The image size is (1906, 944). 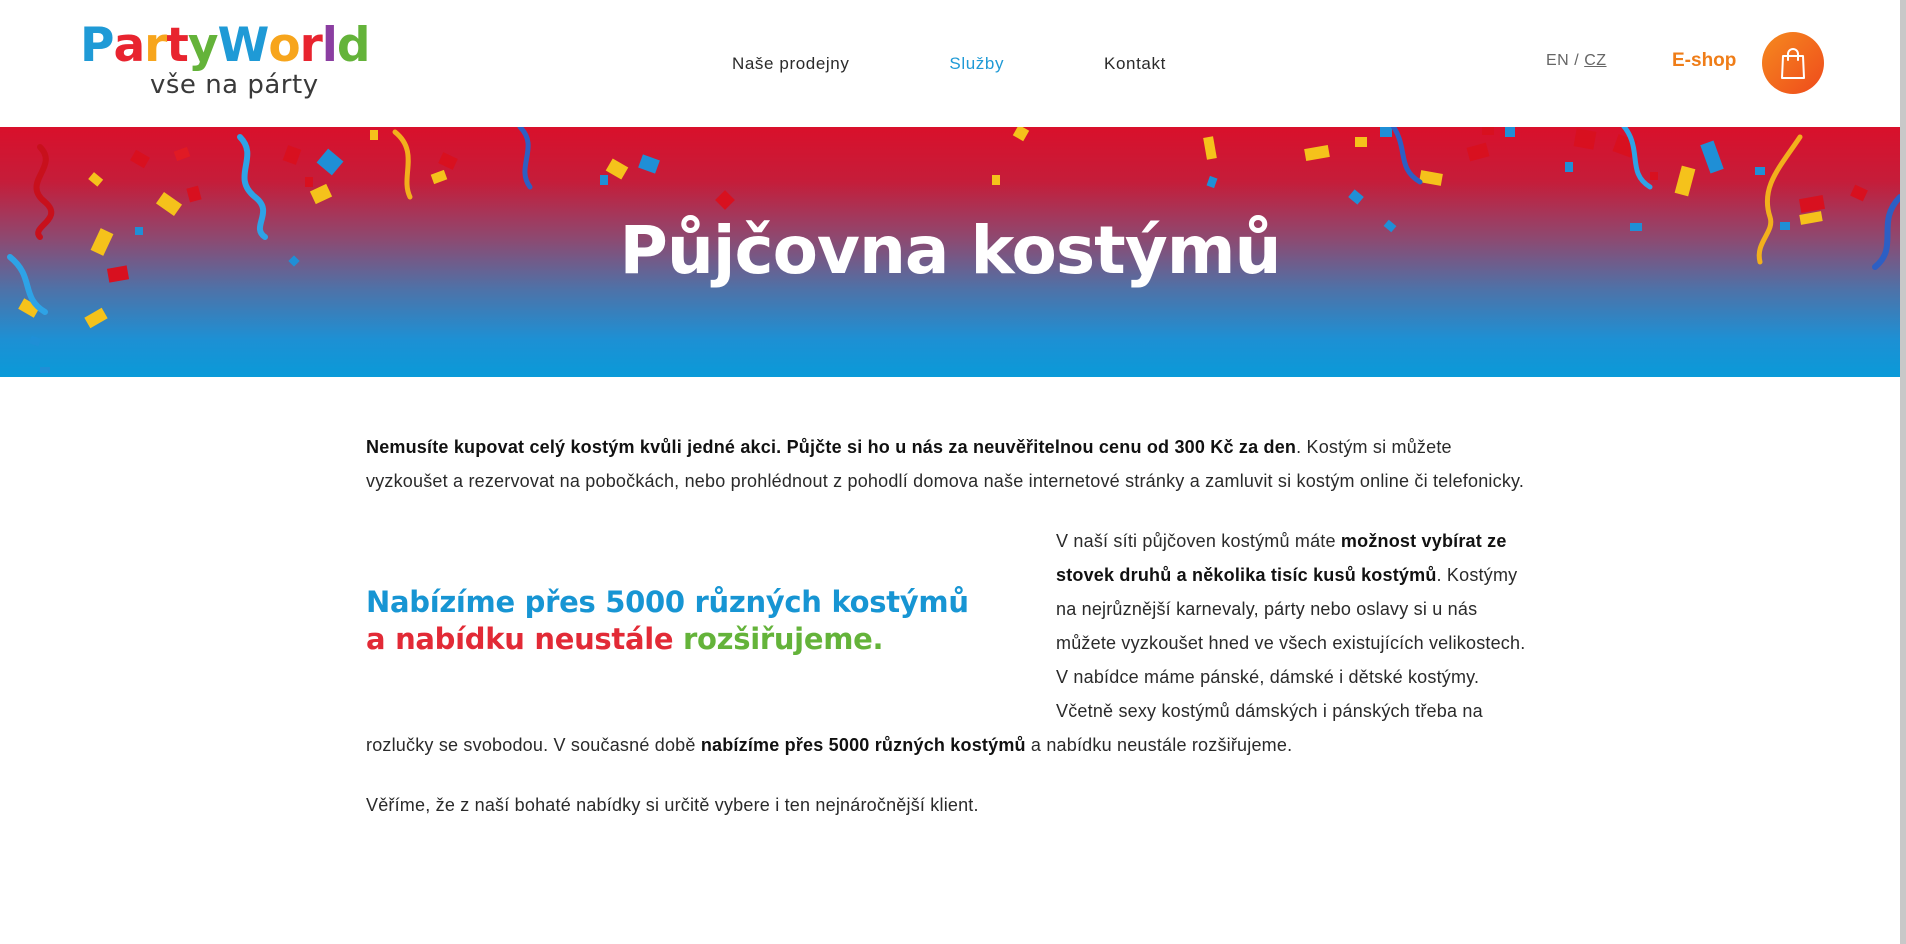 I want to click on nav-item-kontakt: Kontakt, so click(x=1135, y=64).